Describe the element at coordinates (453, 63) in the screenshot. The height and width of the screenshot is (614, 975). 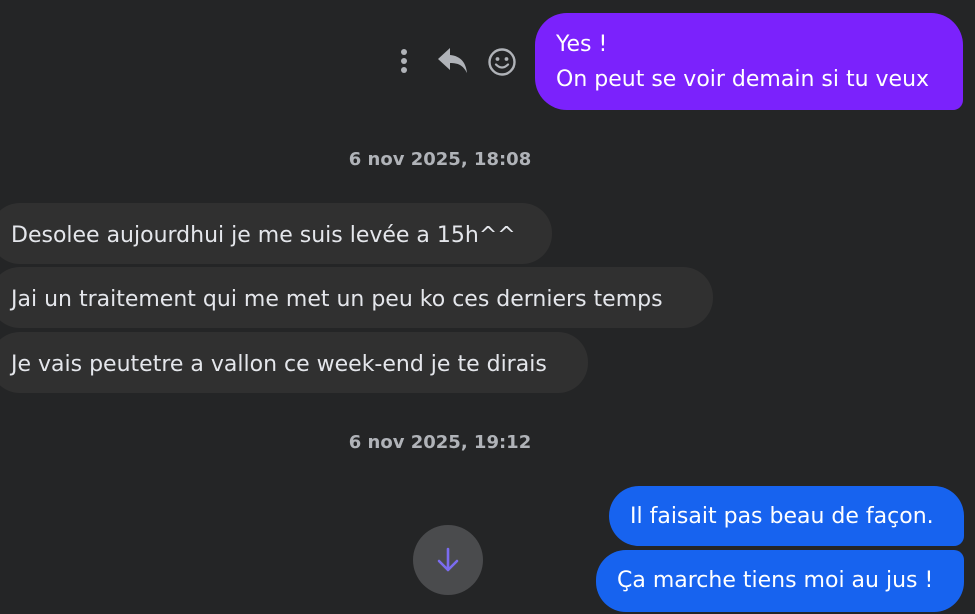
I see `reply-icon` at that location.